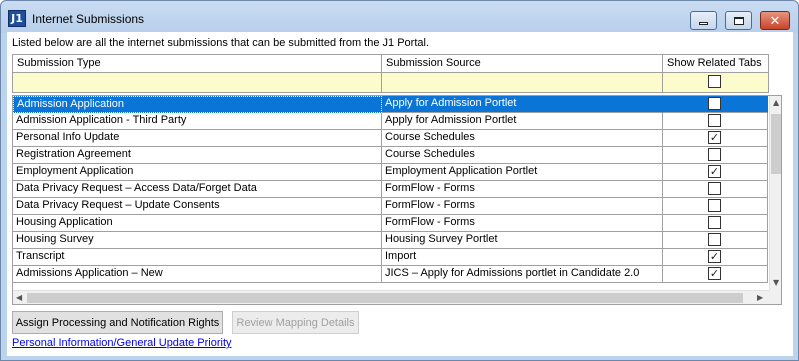 The width and height of the screenshot is (799, 361). I want to click on maximize-button, so click(738, 20).